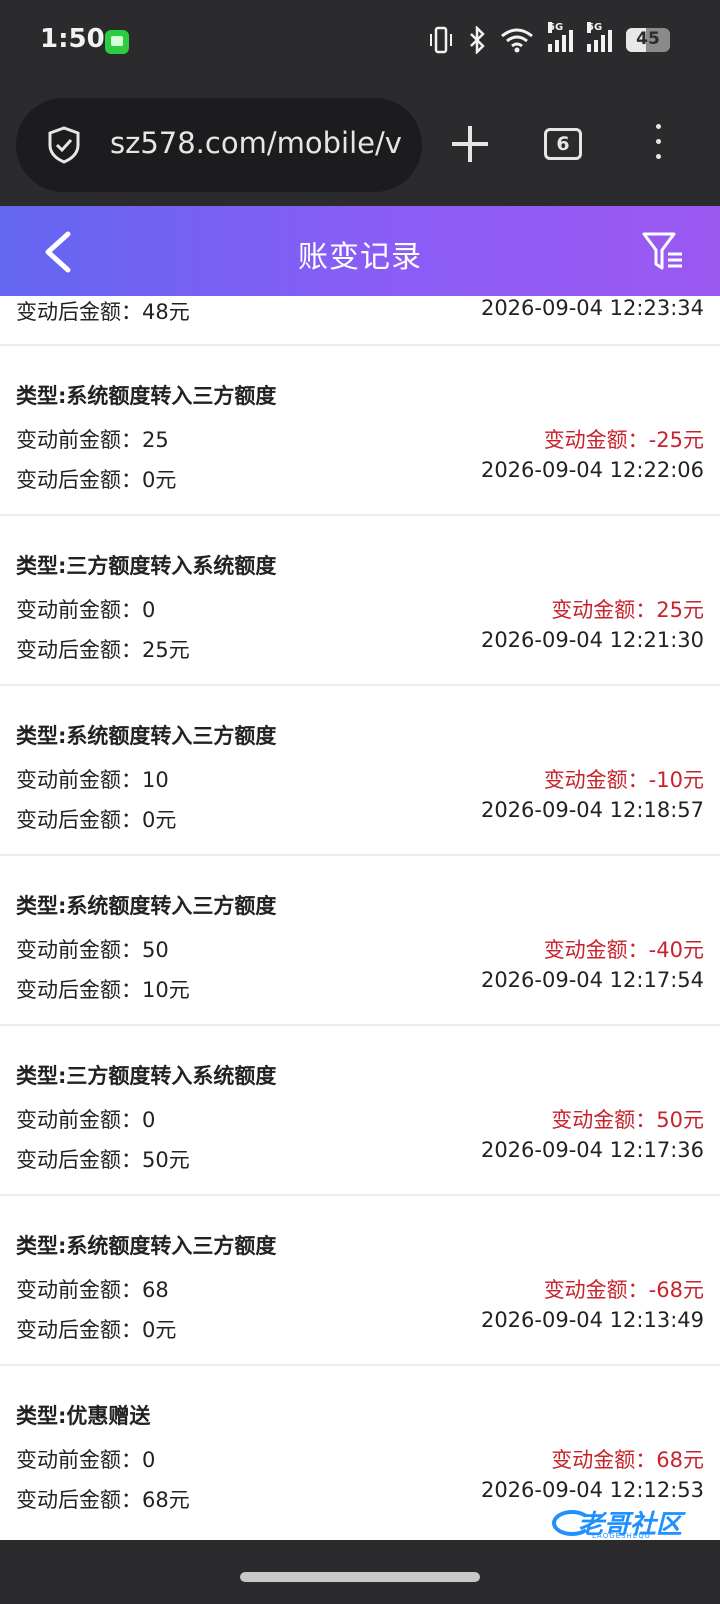 The width and height of the screenshot is (720, 1604). Describe the element at coordinates (360, 1119) in the screenshot. I see `record-before-row: 变动前金额：0 变动金额：50元` at that location.